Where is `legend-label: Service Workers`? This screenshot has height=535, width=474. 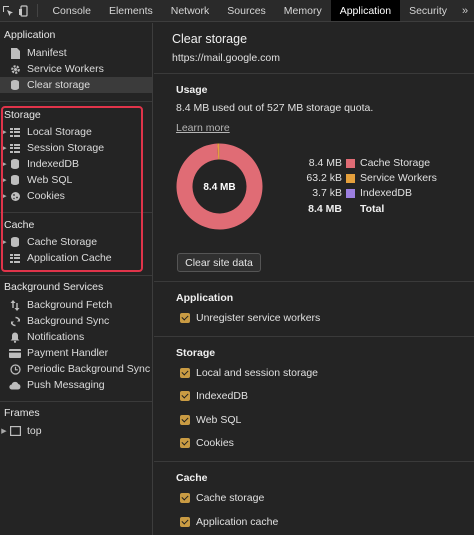 legend-label: Service Workers is located at coordinates (398, 178).